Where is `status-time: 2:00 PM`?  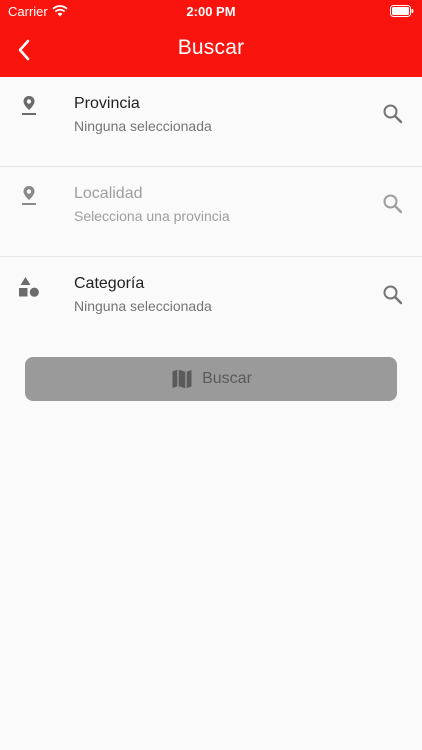 status-time: 2:00 PM is located at coordinates (211, 11).